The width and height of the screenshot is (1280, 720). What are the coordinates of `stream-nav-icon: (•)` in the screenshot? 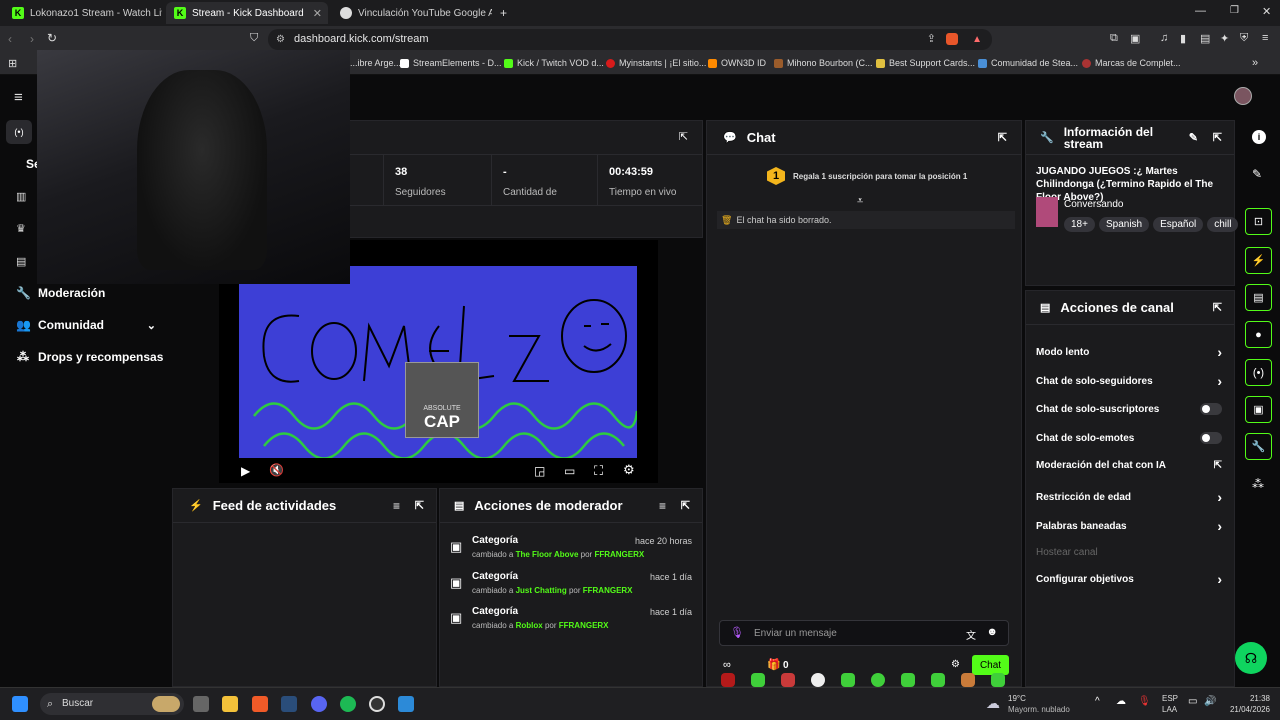 It's located at (19, 132).